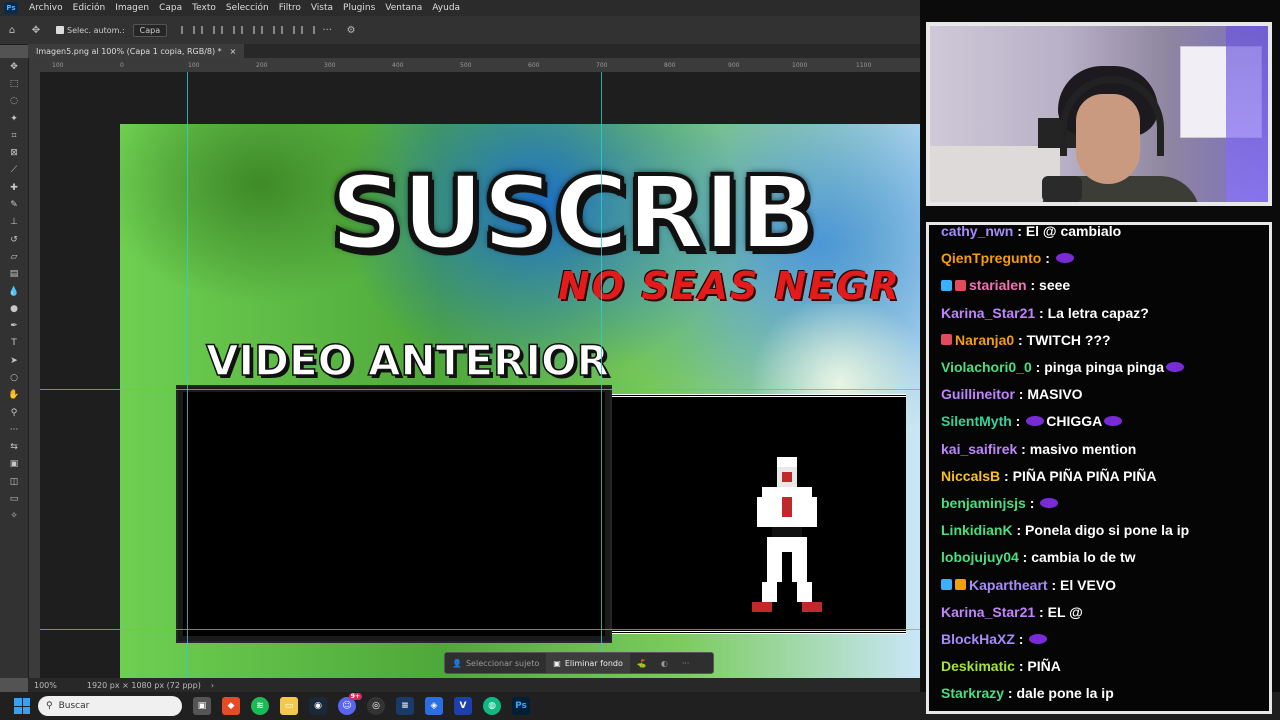  I want to click on magic-wand-tool-icon: ✦, so click(14, 118).